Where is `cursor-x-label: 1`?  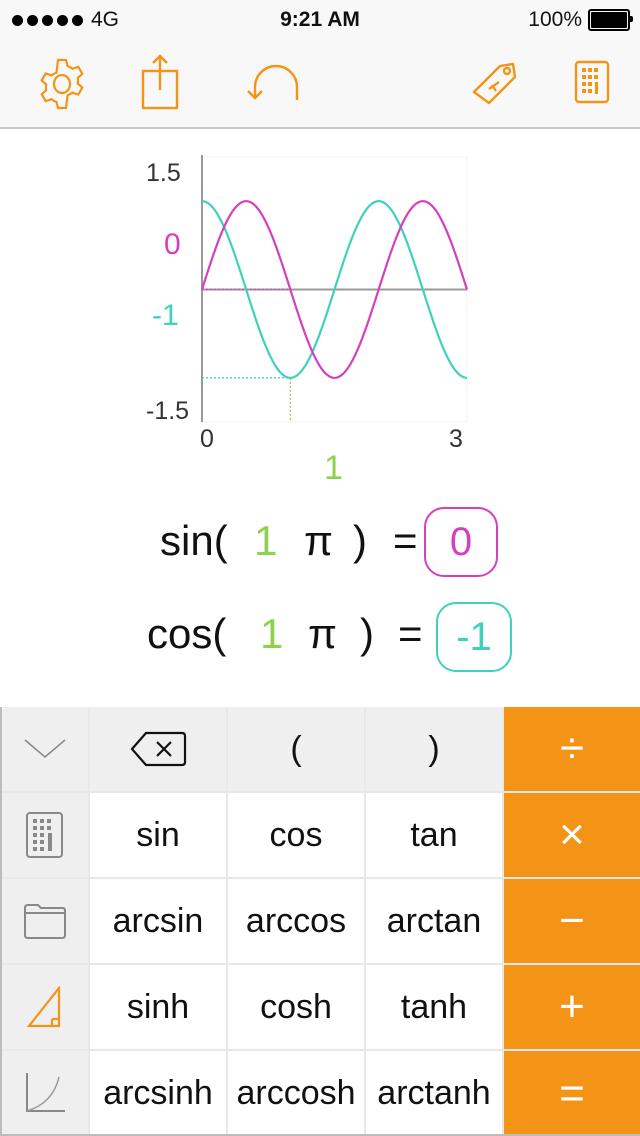
cursor-x-label: 1 is located at coordinates (333, 468).